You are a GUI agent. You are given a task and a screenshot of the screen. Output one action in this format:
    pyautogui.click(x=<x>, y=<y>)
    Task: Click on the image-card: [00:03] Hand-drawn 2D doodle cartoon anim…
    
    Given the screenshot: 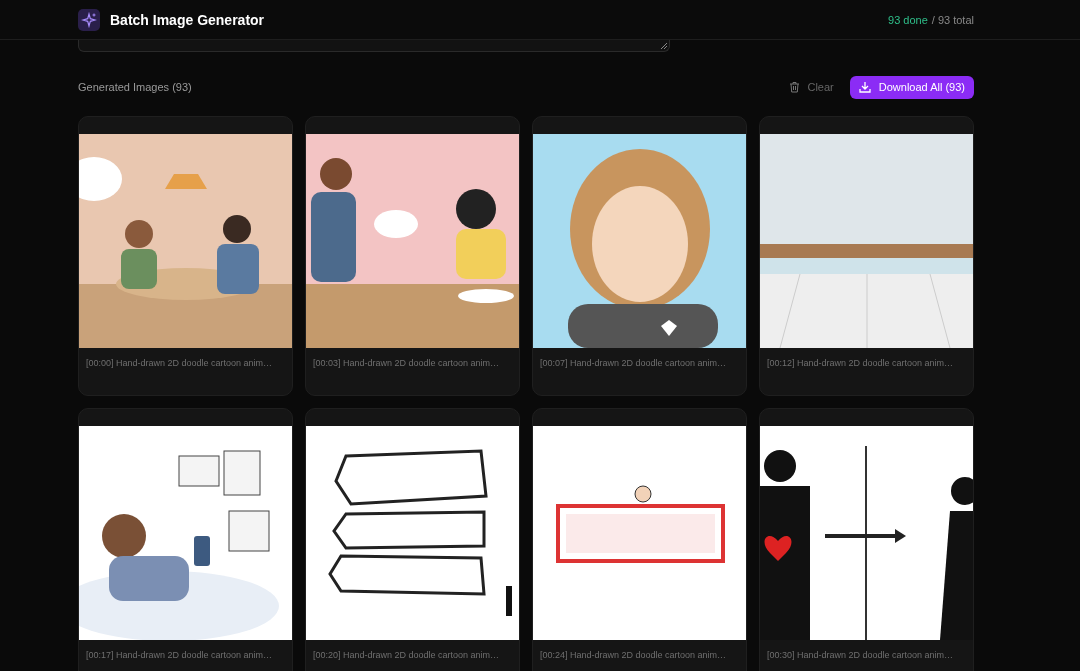 What is the action you would take?
    pyautogui.click(x=412, y=256)
    